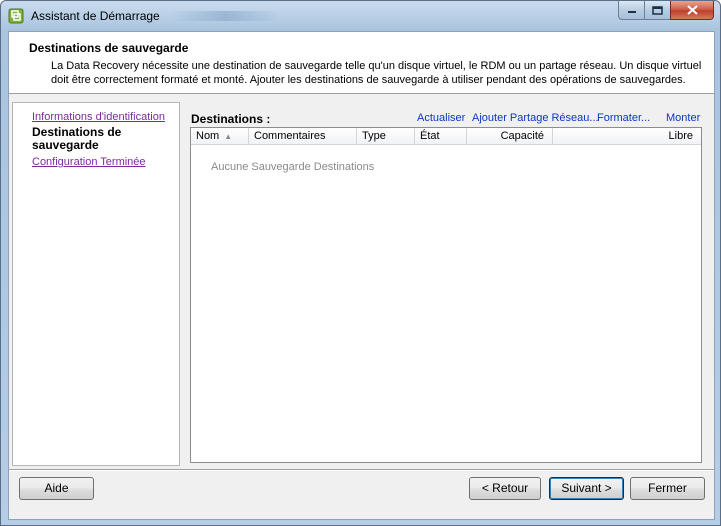 This screenshot has width=721, height=526. I want to click on column-header-capacity: Capacité, so click(510, 136).